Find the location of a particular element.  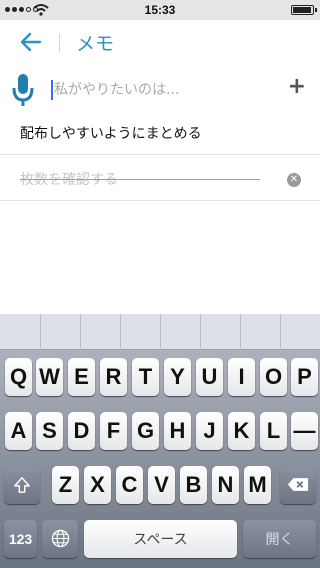

key: T is located at coordinates (145, 377).